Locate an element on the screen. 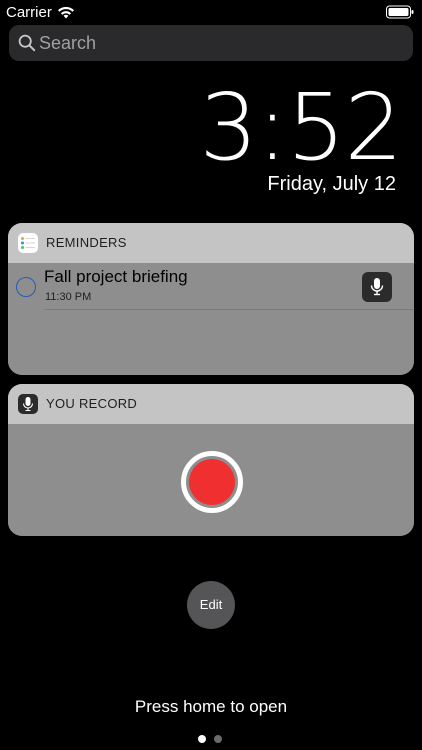 The width and height of the screenshot is (422, 750). microphone-app-icon is located at coordinates (28, 404).